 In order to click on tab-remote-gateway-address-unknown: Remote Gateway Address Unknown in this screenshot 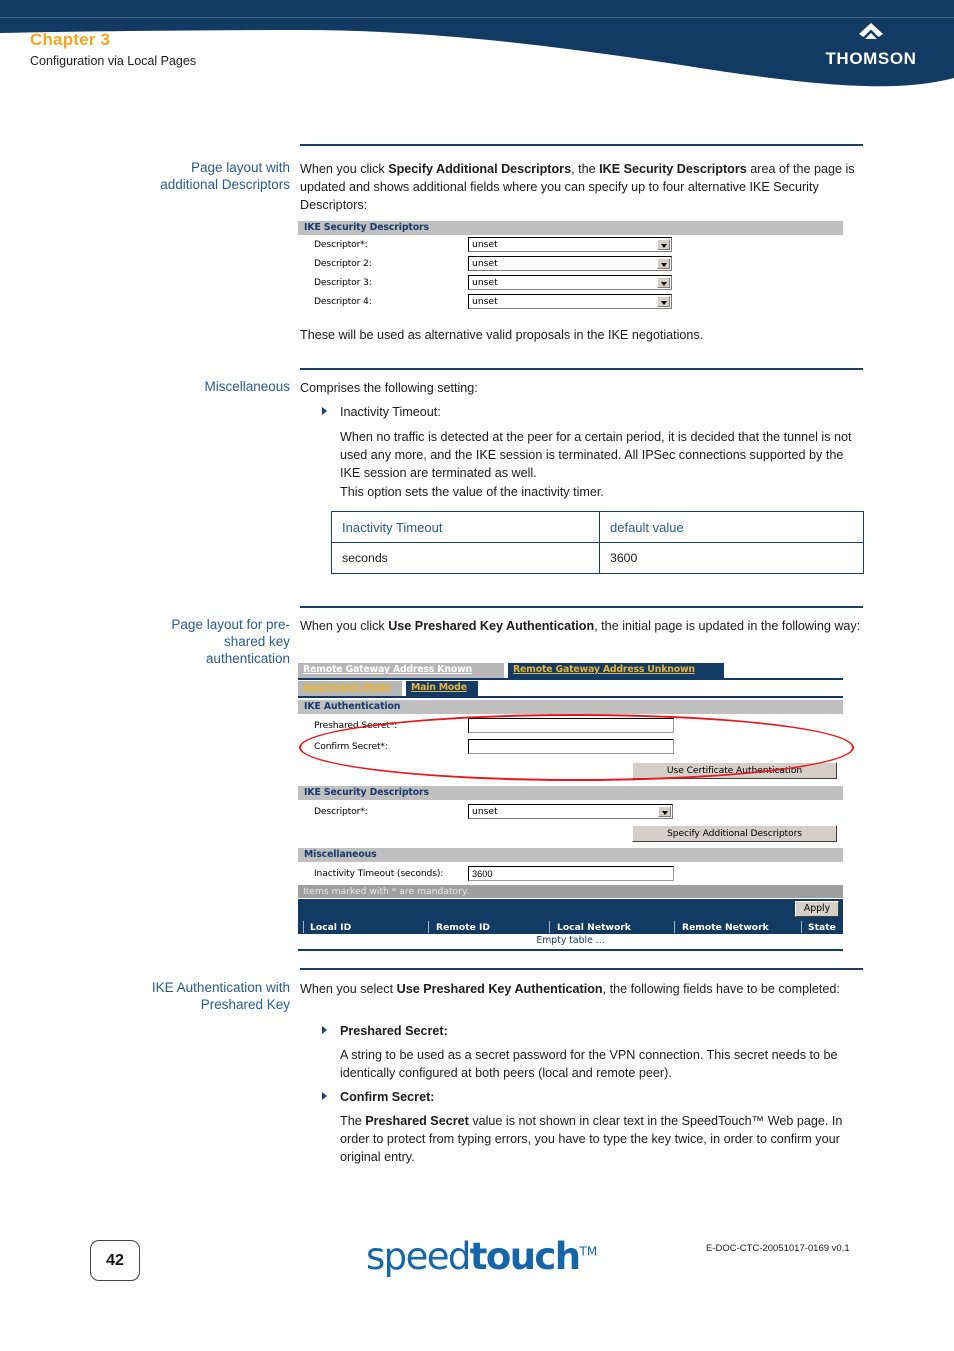, I will do `click(616, 670)`.